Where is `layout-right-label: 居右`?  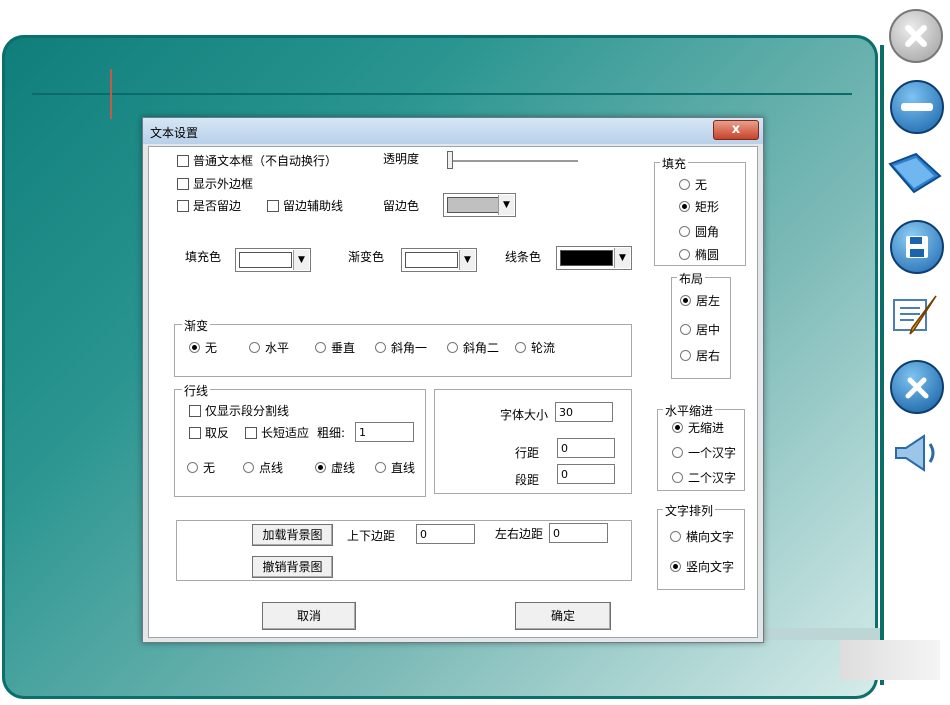 layout-right-label: 居右 is located at coordinates (708, 356).